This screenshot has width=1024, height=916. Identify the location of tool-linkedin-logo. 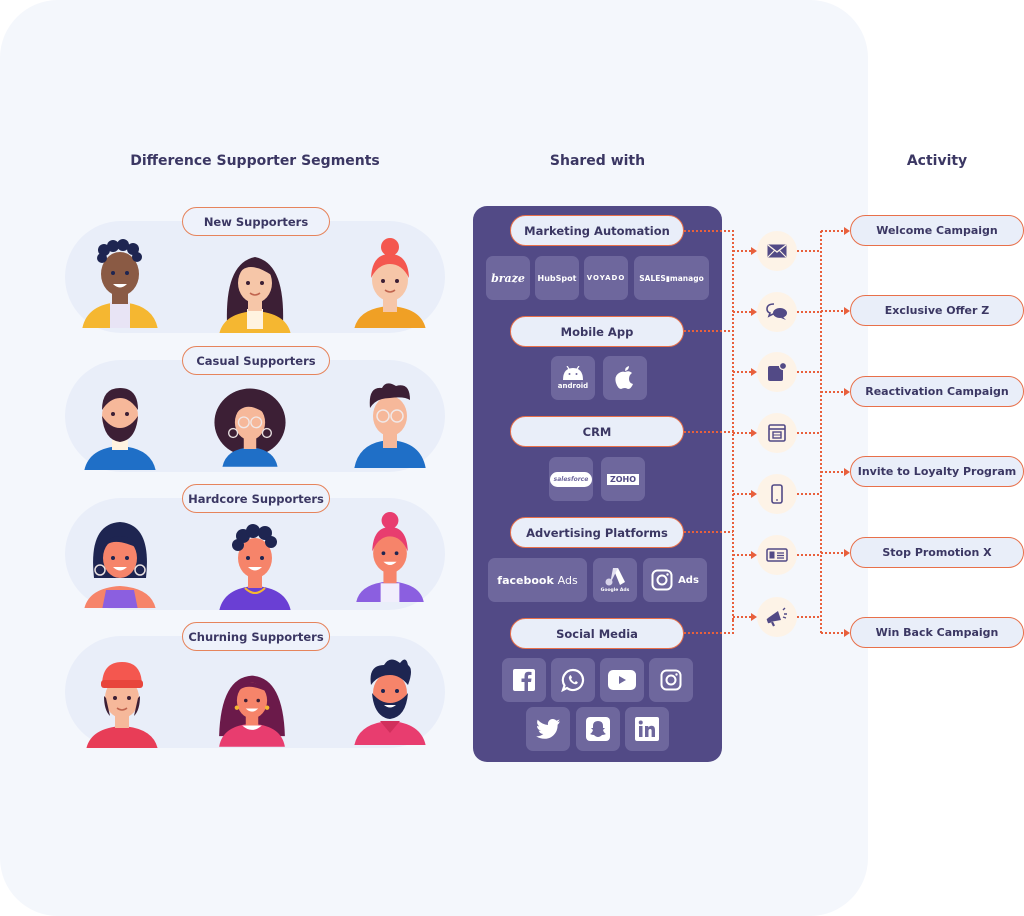
(647, 729).